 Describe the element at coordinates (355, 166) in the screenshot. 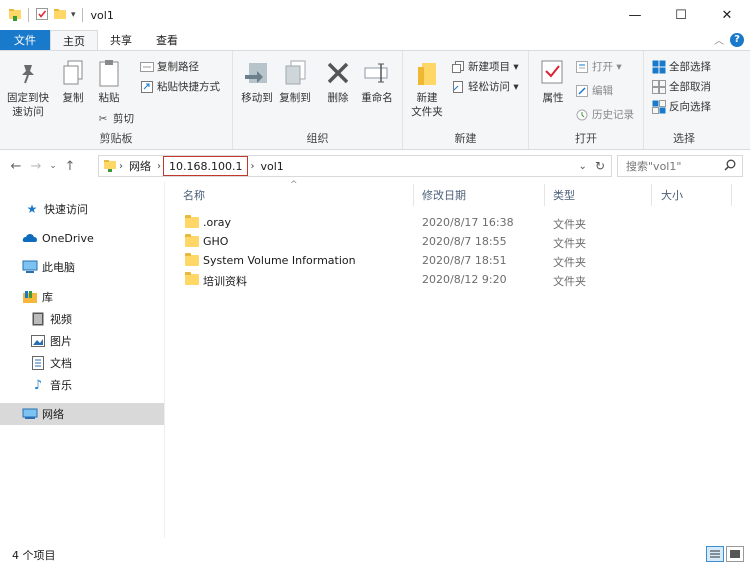

I see `address-bar: › 网络 › 10.168.100.1 › vol1 ⌄ ↻` at that location.